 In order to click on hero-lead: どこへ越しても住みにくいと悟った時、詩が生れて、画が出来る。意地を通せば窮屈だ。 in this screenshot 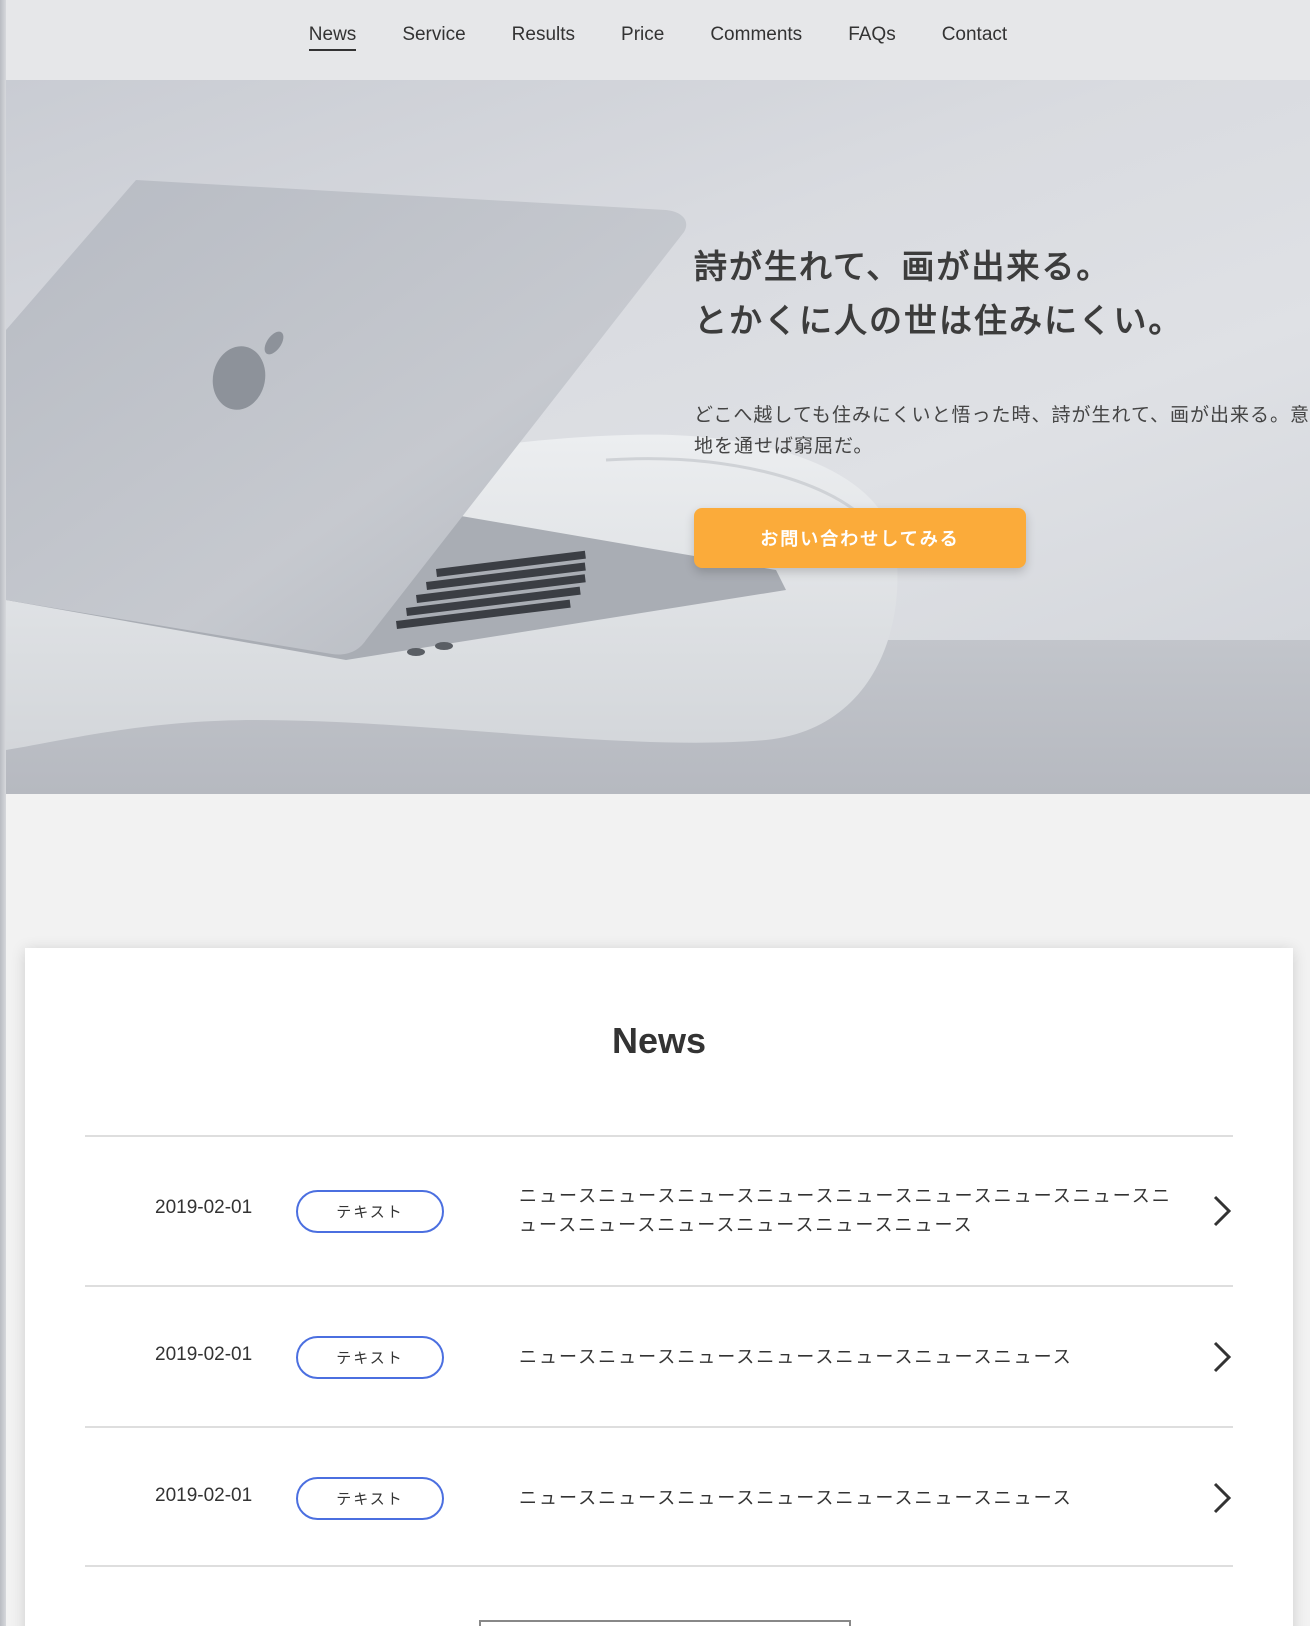, I will do `click(1002, 430)`.